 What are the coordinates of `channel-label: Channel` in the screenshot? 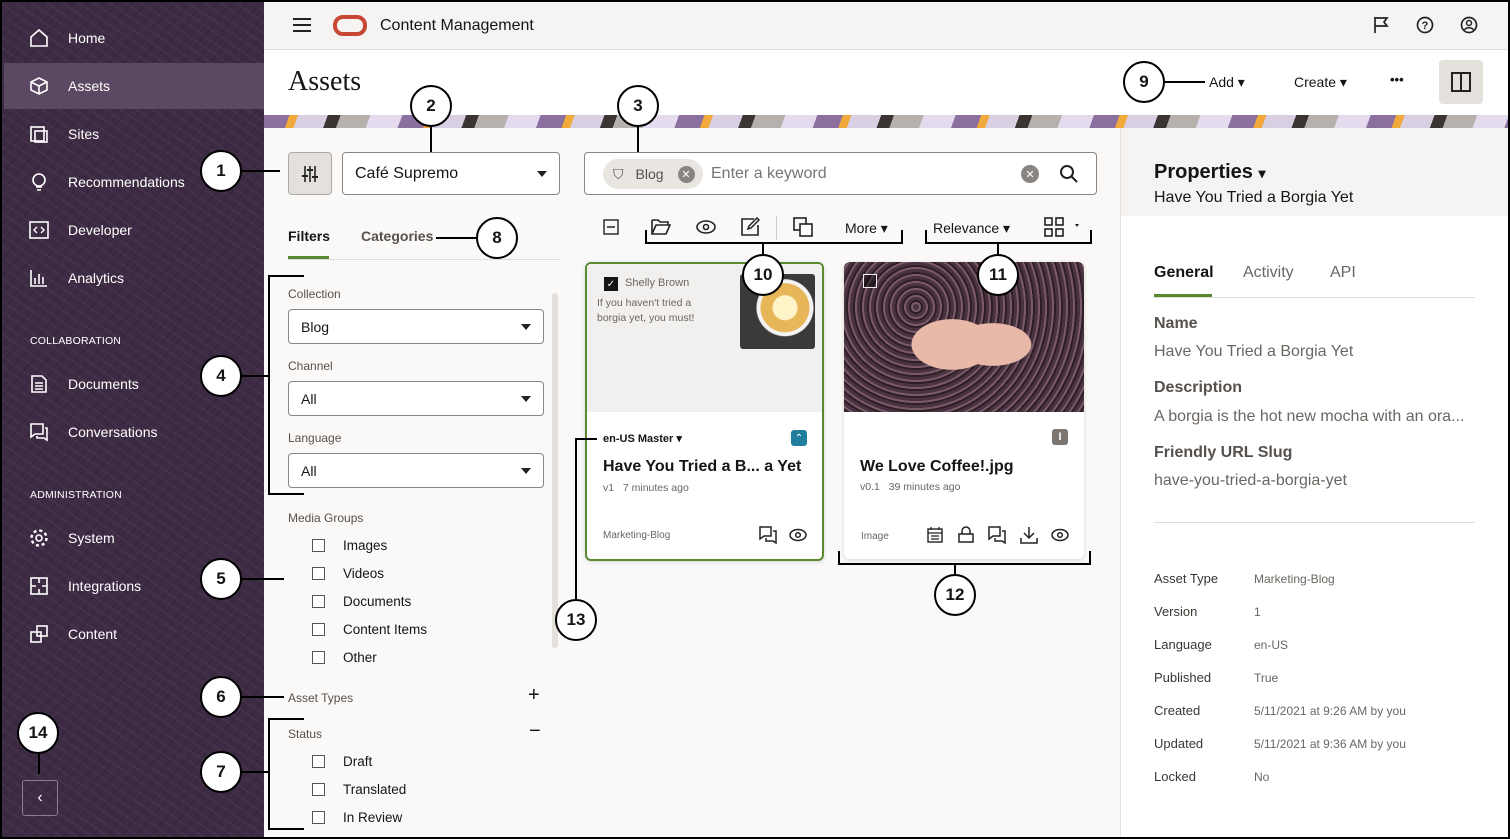 It's located at (310, 366).